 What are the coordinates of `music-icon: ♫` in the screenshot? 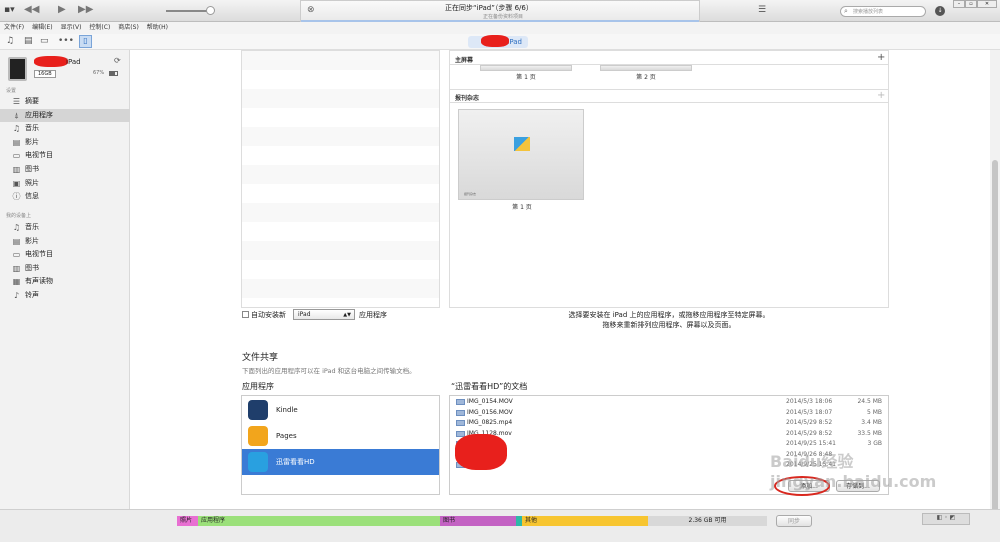 It's located at (10, 41).